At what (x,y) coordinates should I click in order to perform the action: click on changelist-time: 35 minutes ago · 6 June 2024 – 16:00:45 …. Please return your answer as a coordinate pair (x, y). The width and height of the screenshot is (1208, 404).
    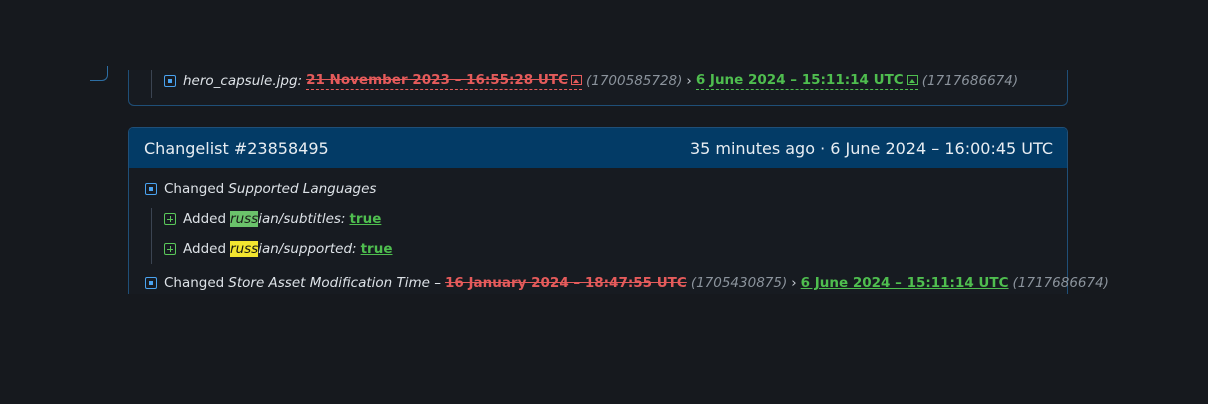
    Looking at the image, I should click on (871, 148).